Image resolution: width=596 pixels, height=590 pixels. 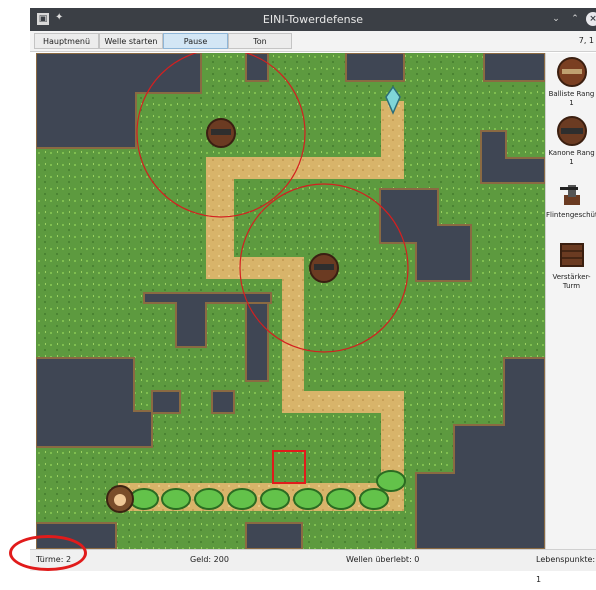 I want to click on sound-button: Ton, so click(x=260, y=41).